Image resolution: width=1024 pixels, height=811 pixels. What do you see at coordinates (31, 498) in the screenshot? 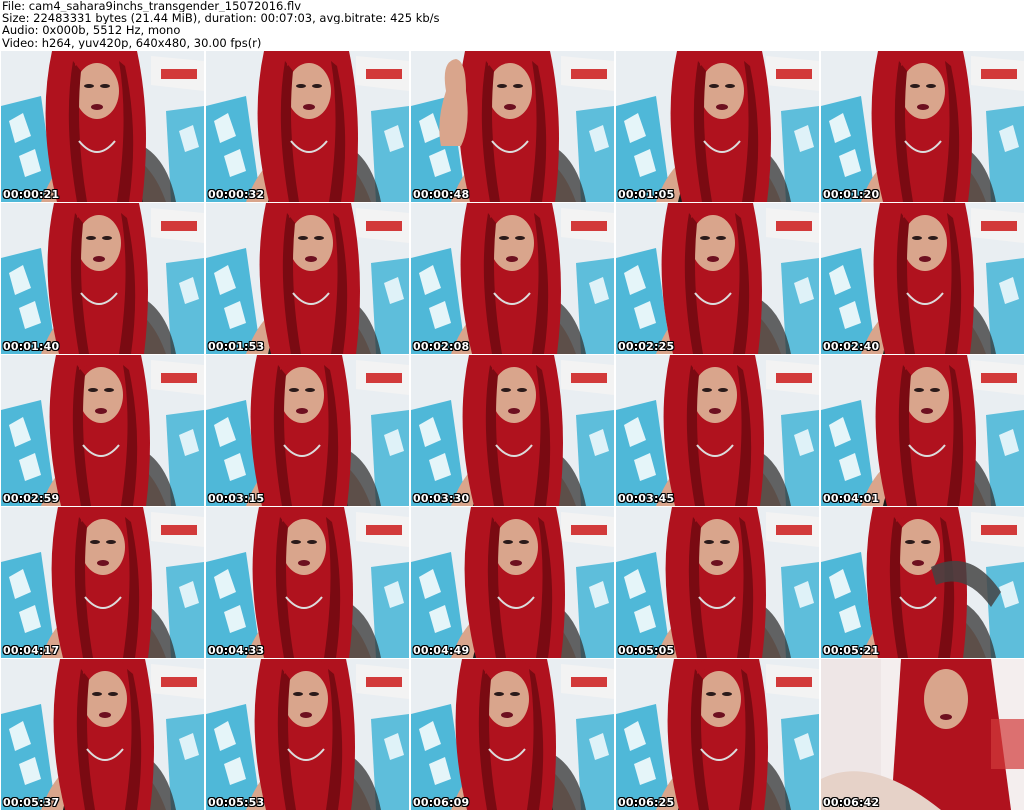
I see `thumbnail-timestamp: 00:02:59` at bounding box center [31, 498].